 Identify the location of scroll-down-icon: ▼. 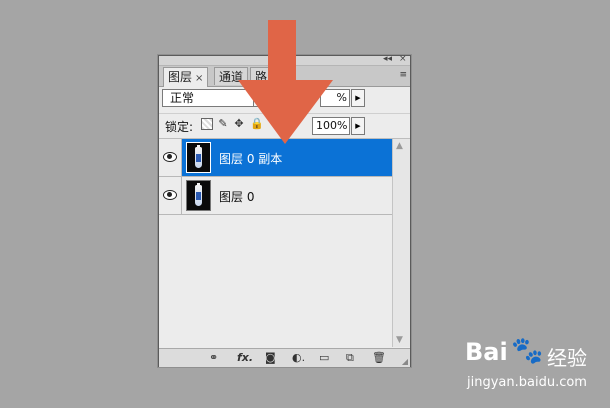
(399, 340).